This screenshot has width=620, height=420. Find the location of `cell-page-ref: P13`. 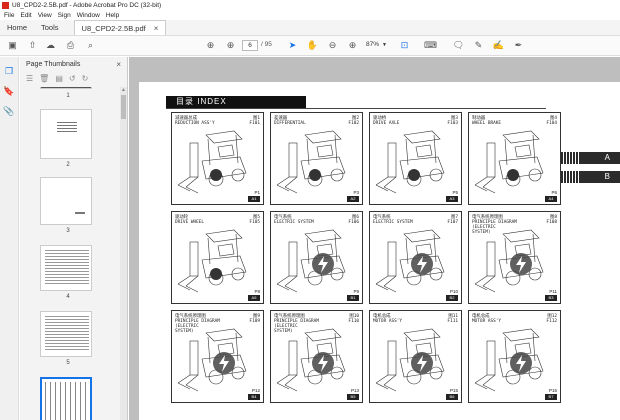

cell-page-ref: P13 is located at coordinates (354, 390).